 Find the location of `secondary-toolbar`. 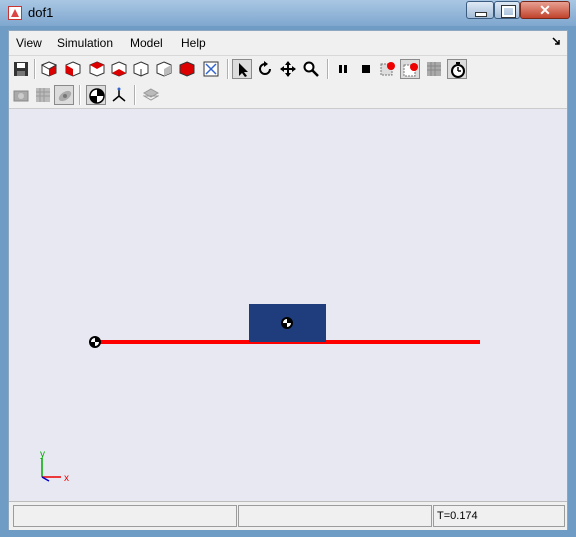

secondary-toolbar is located at coordinates (288, 95).